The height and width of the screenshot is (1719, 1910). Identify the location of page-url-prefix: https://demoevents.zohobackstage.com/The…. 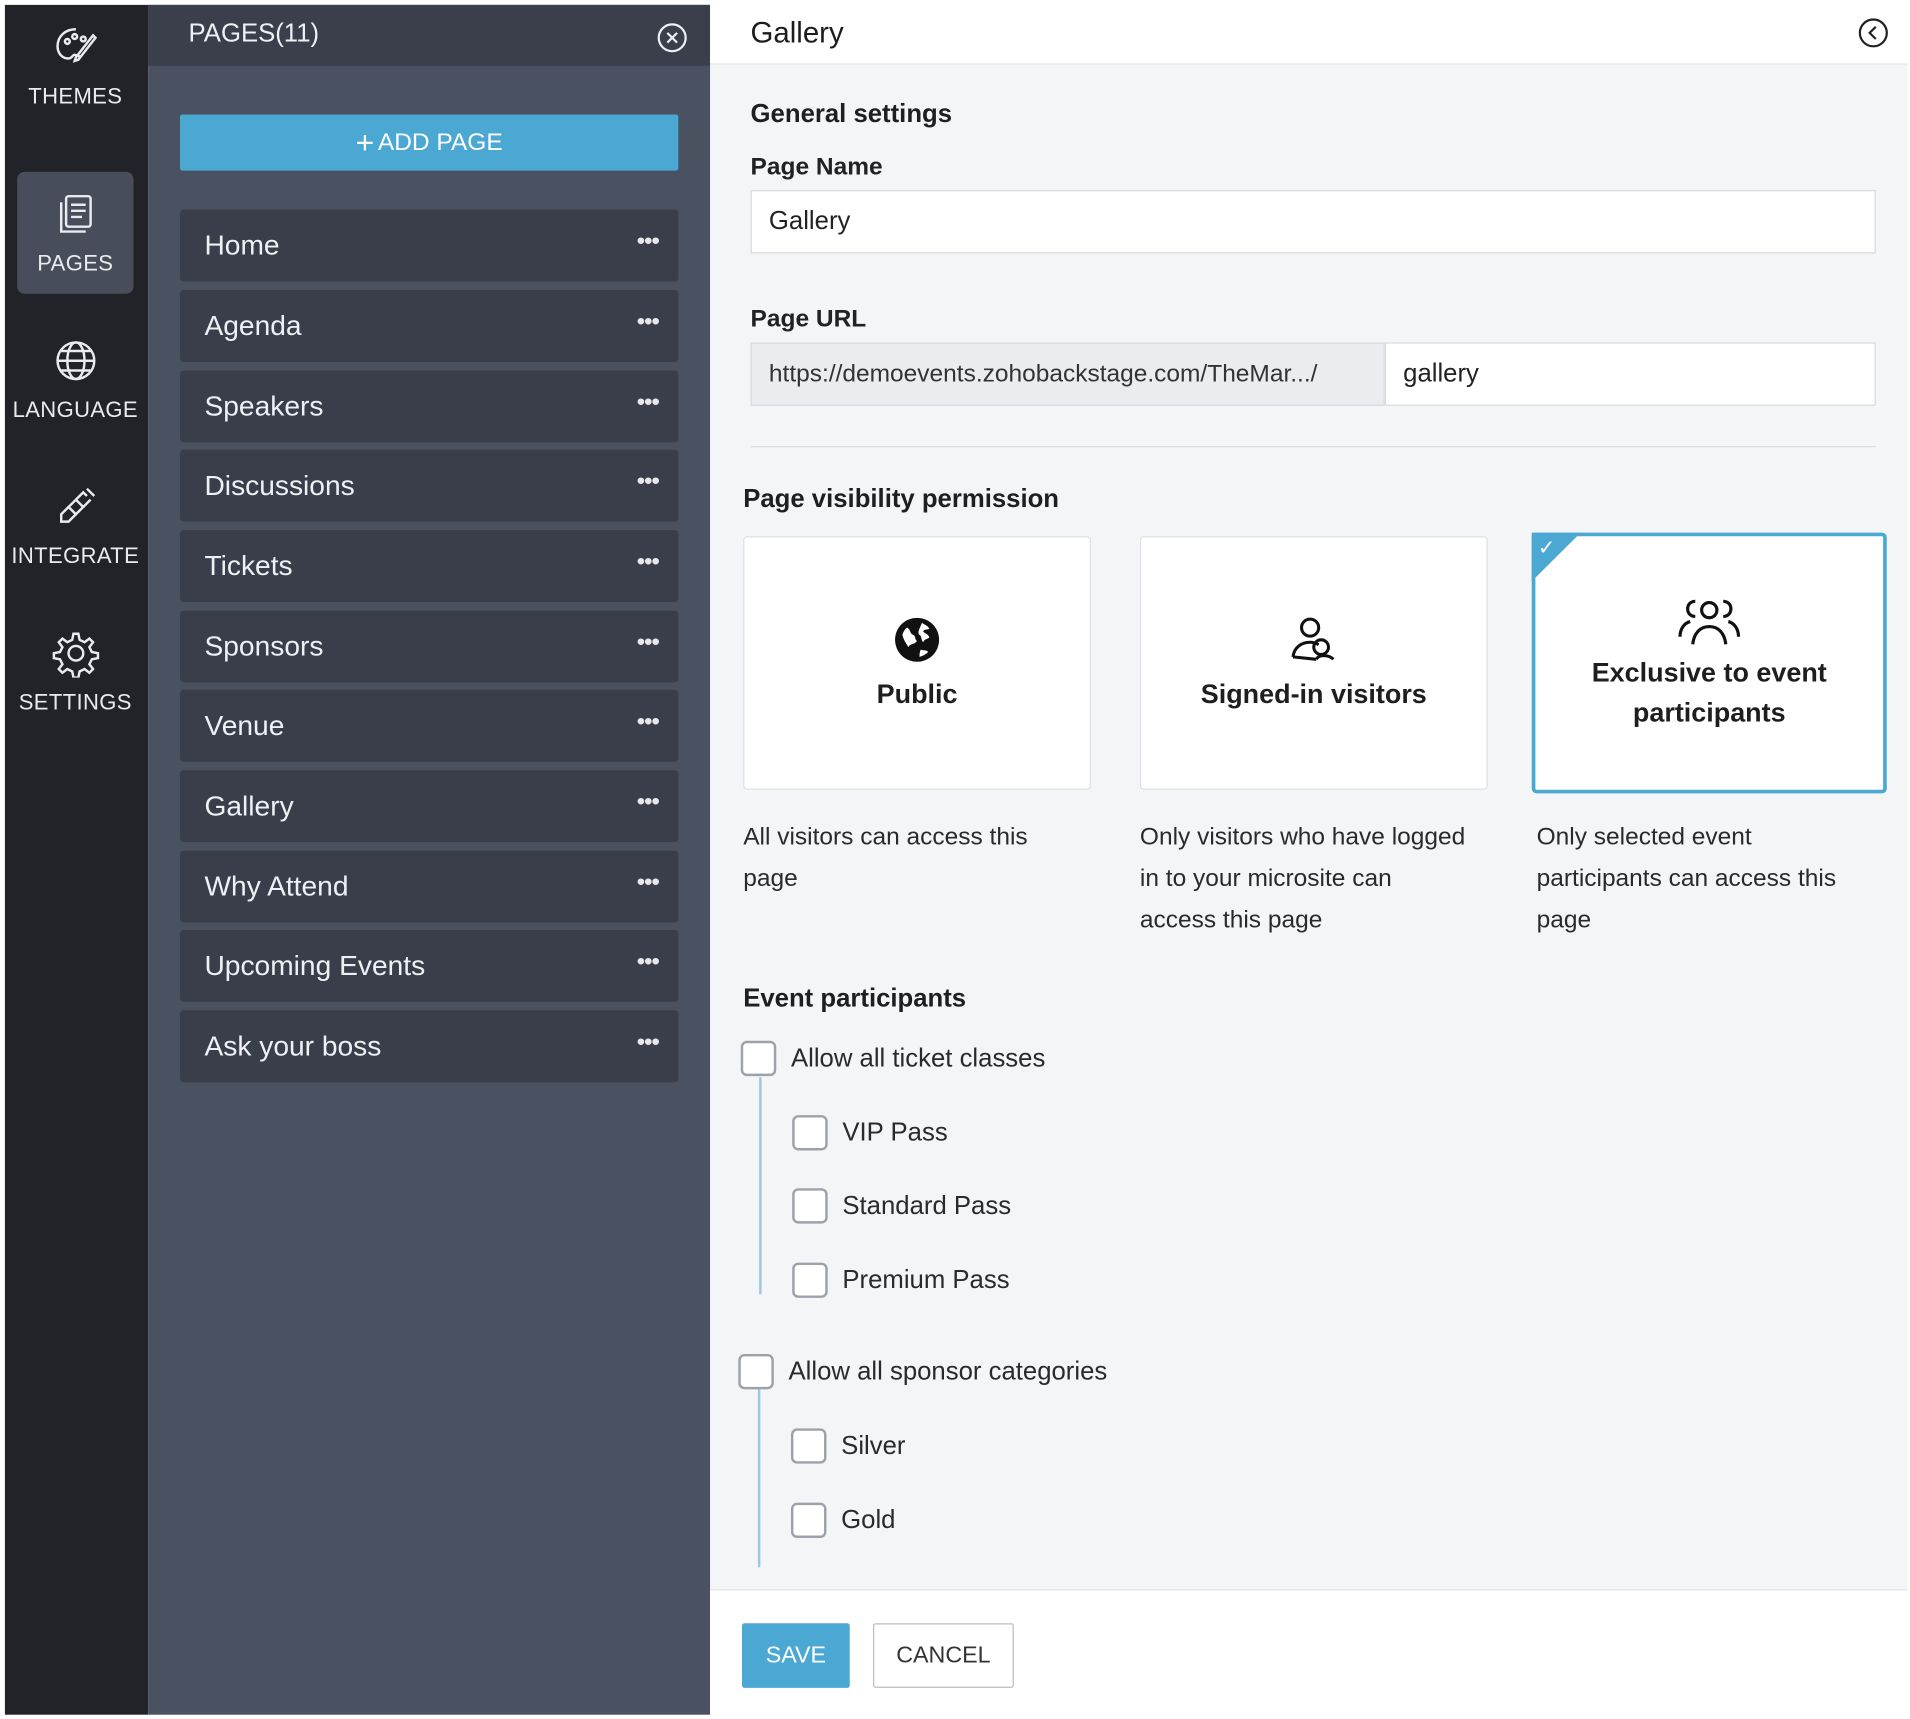
(1067, 374).